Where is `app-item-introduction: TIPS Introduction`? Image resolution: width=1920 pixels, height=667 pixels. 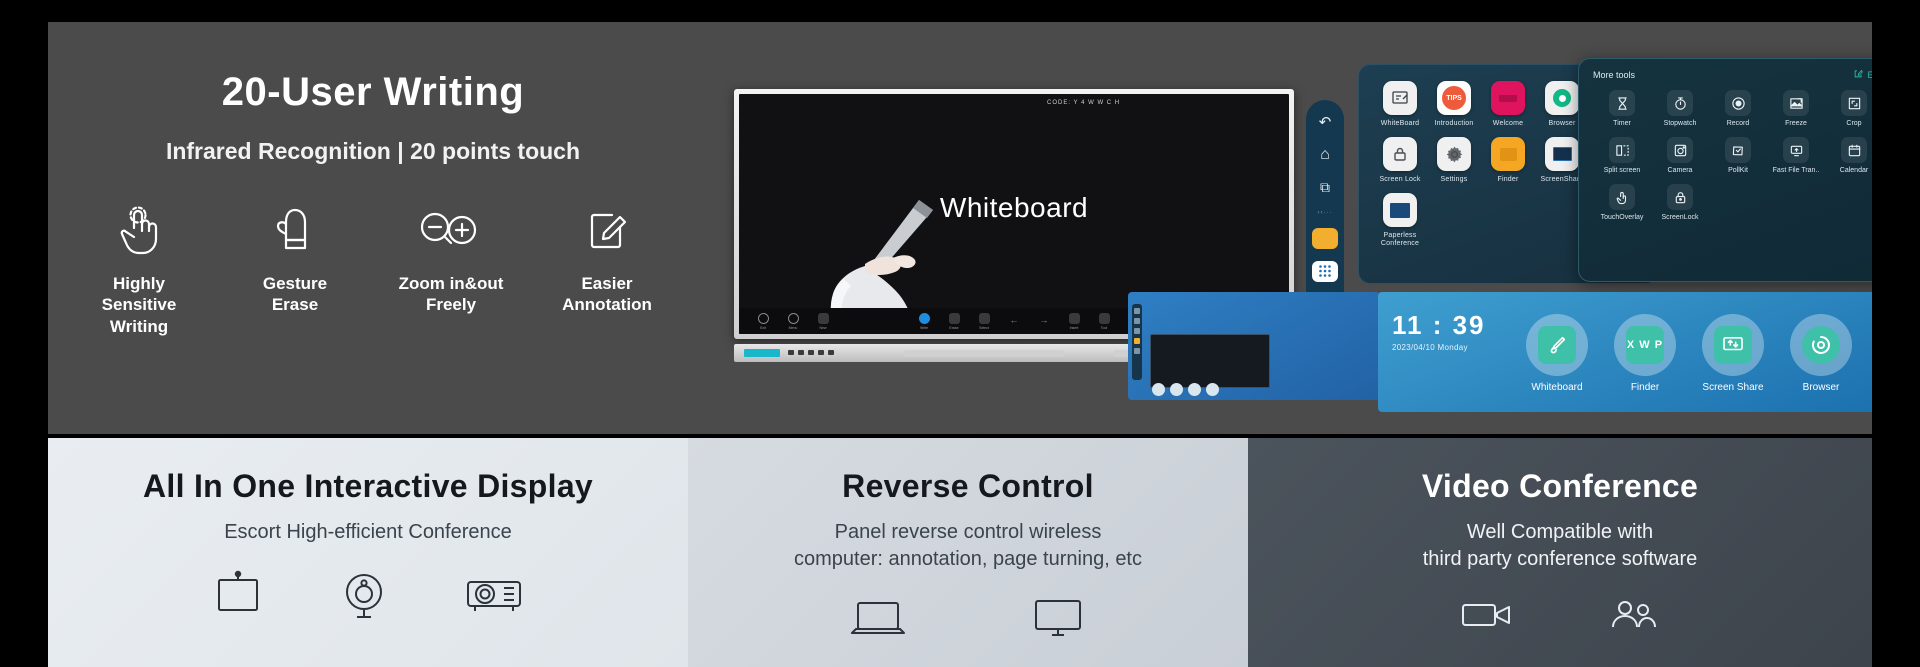 app-item-introduction: TIPS Introduction is located at coordinates (1454, 104).